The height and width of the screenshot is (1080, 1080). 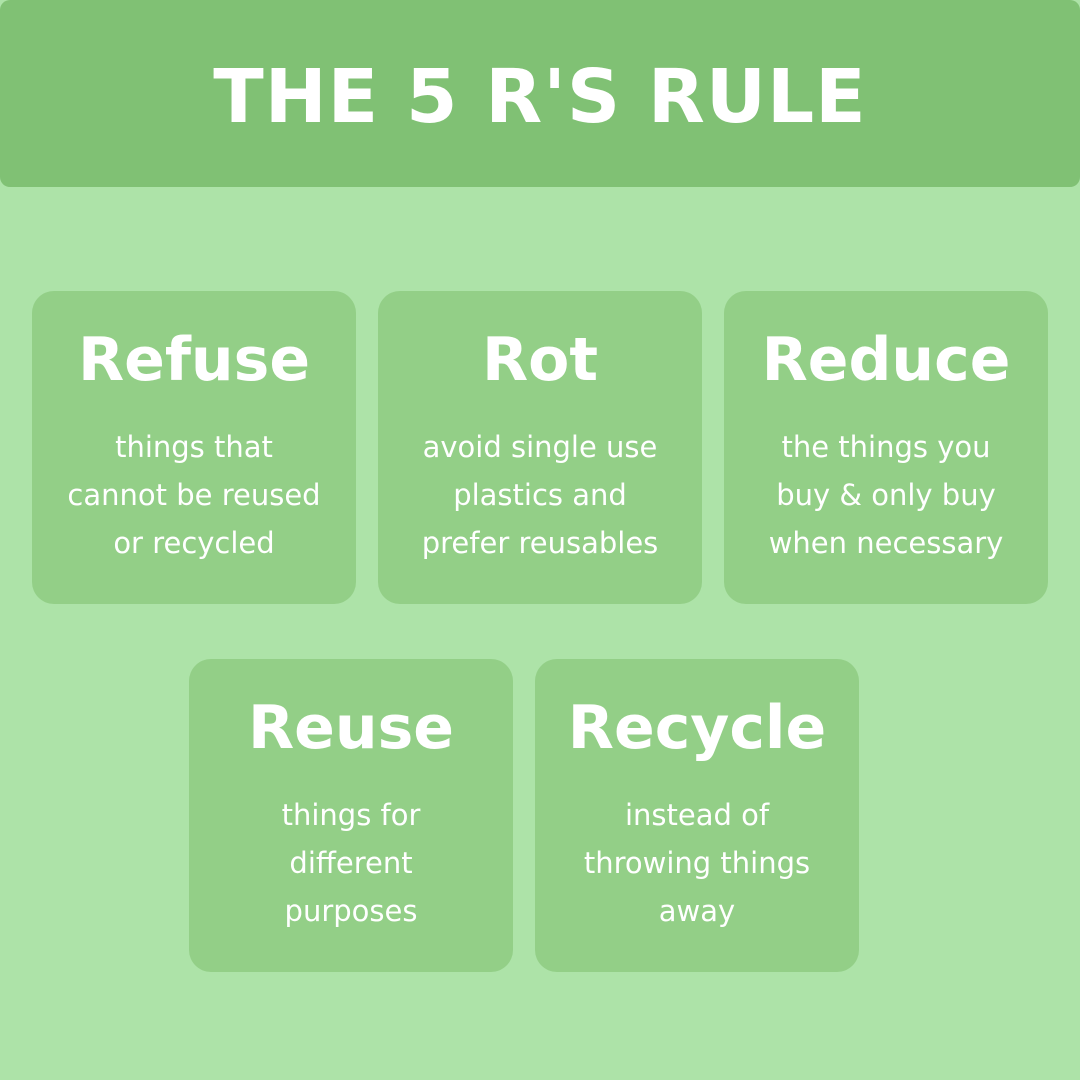 What do you see at coordinates (194, 543) in the screenshot?
I see `card-description-line: or recycled` at bounding box center [194, 543].